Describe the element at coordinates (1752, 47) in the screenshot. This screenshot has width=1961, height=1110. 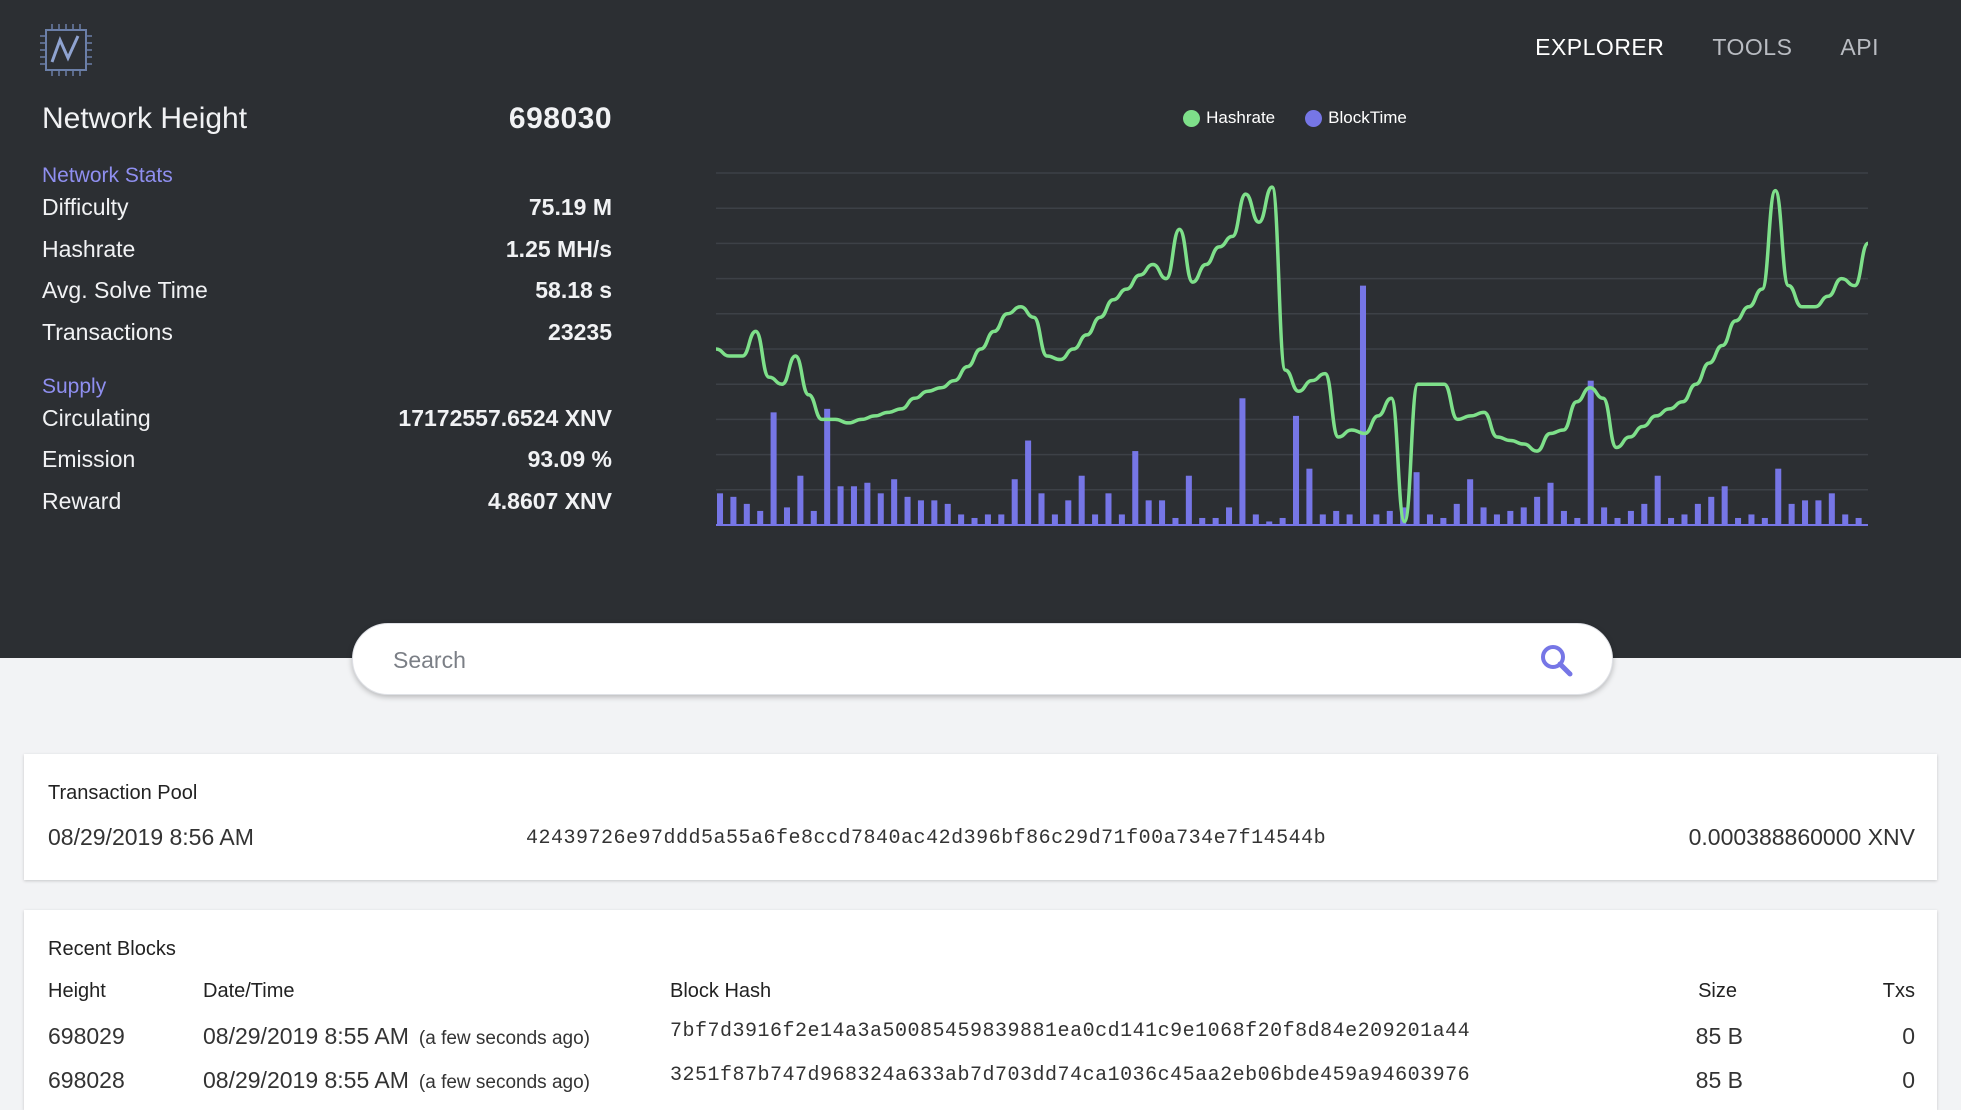
I see `nav-tools: TOOLS` at that location.